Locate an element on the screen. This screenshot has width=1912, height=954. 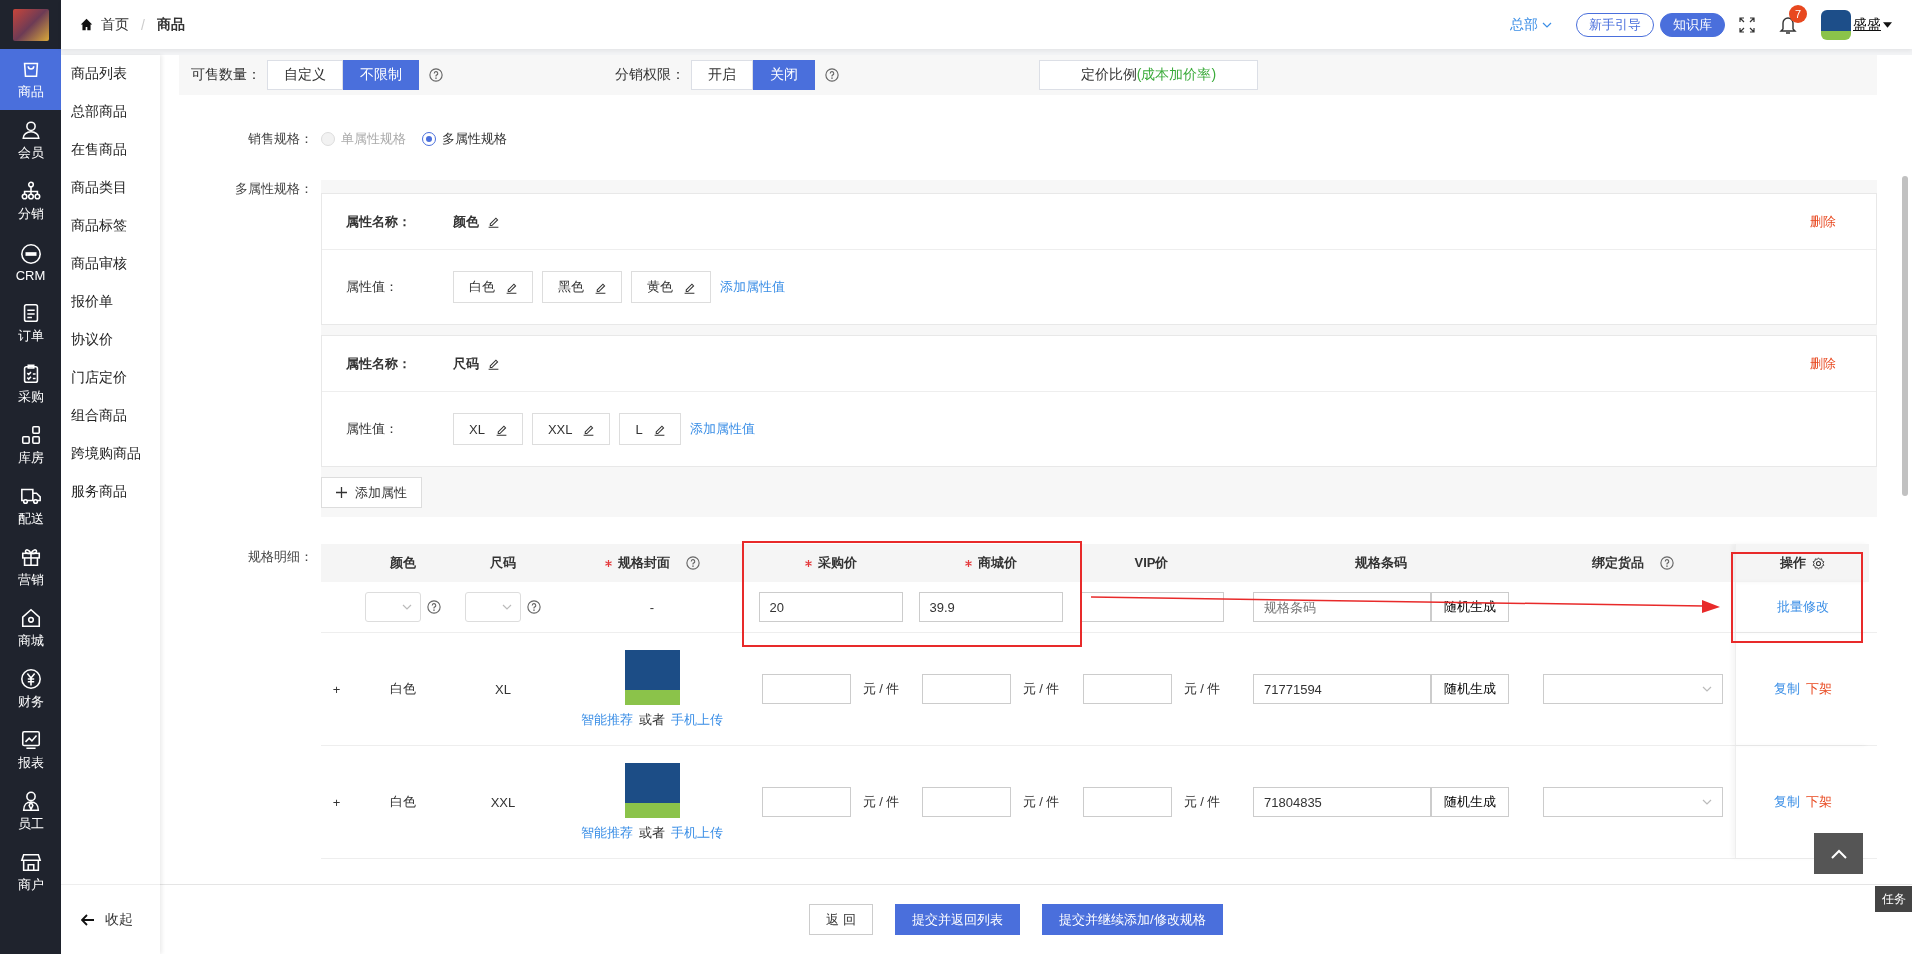
submit-button: 提交并继续添加/修改规格 is located at coordinates (1132, 919).